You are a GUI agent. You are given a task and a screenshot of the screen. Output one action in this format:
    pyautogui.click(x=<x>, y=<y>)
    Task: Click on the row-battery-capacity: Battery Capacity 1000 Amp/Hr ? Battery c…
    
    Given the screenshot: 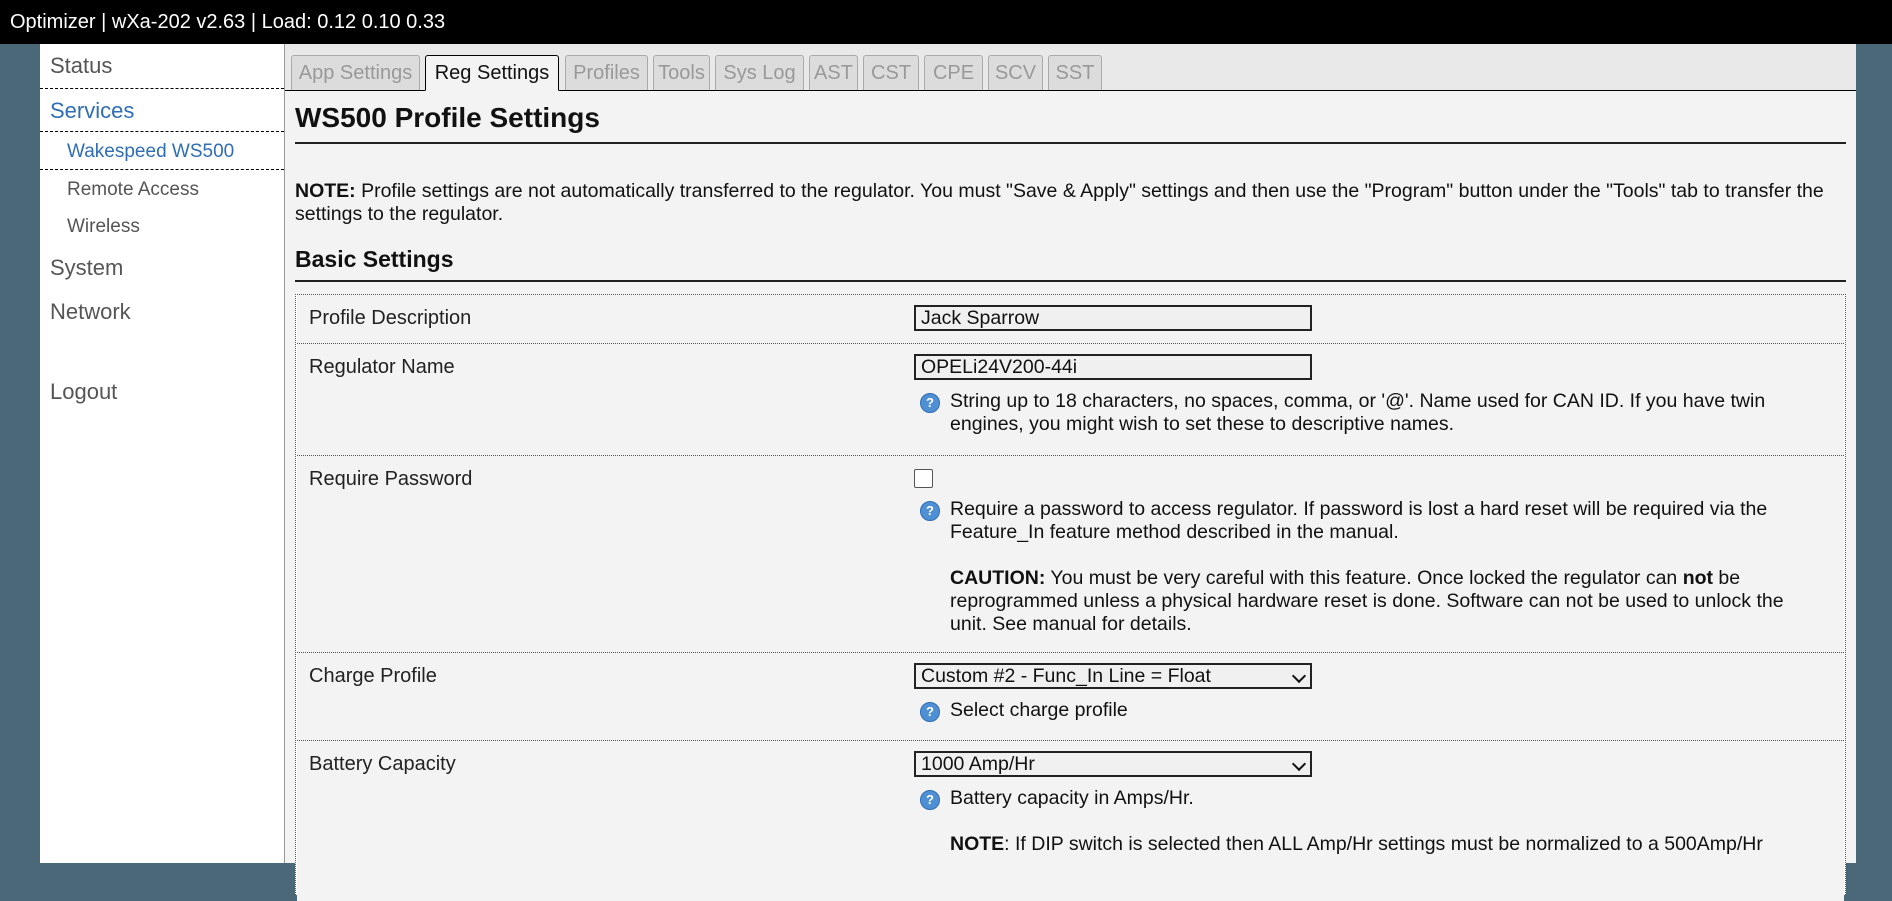 What is the action you would take?
    pyautogui.click(x=1070, y=821)
    